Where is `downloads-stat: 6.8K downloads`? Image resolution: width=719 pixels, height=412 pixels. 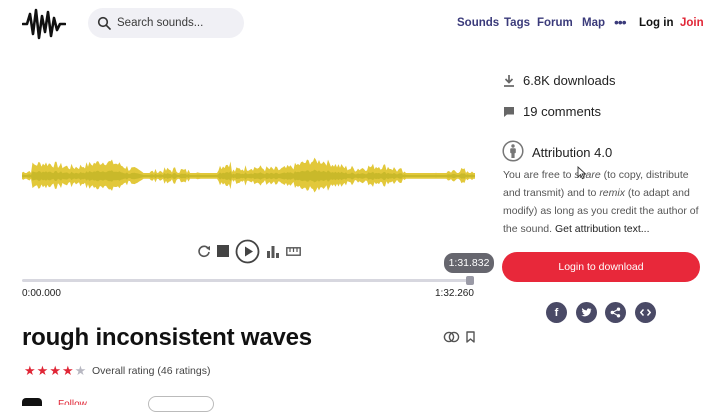
downloads-stat: 6.8K downloads is located at coordinates (559, 80).